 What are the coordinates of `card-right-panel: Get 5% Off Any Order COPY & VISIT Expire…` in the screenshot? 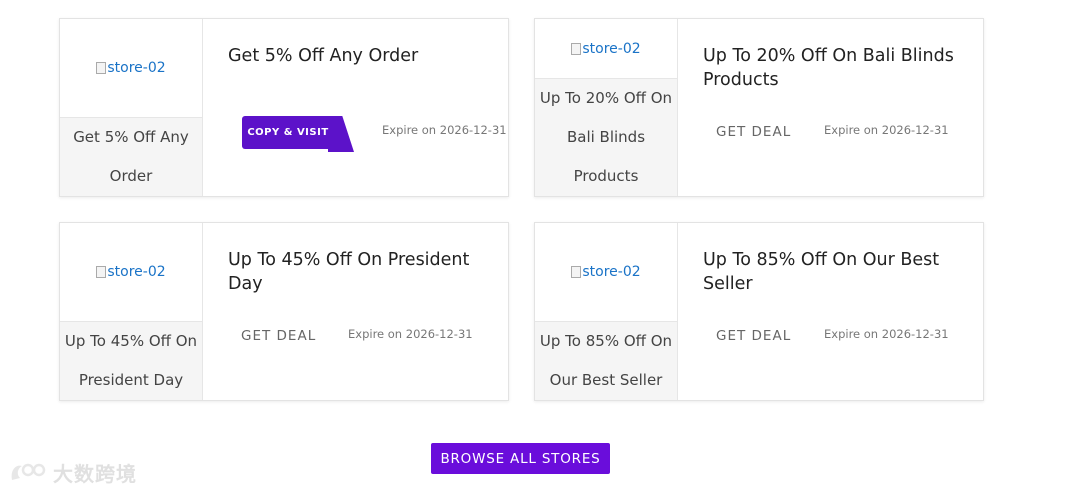 It's located at (355, 107).